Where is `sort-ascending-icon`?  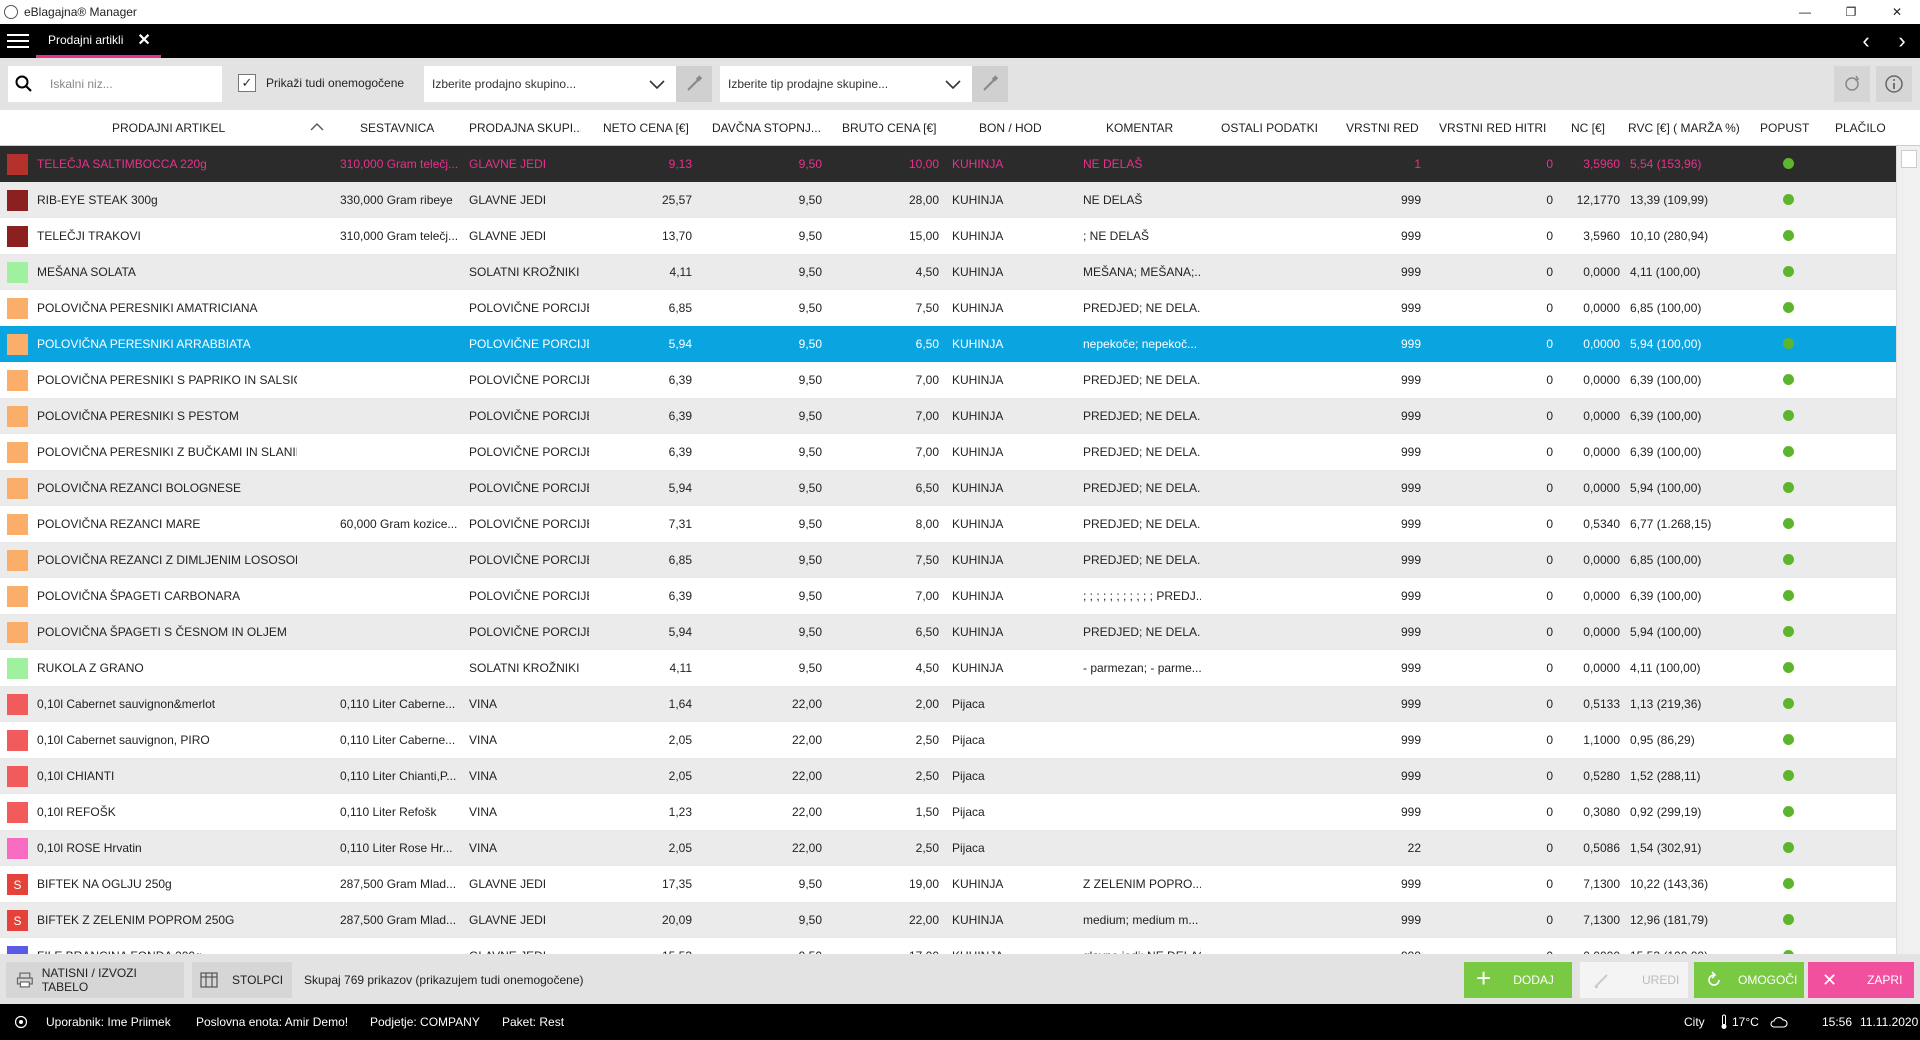 sort-ascending-icon is located at coordinates (317, 128).